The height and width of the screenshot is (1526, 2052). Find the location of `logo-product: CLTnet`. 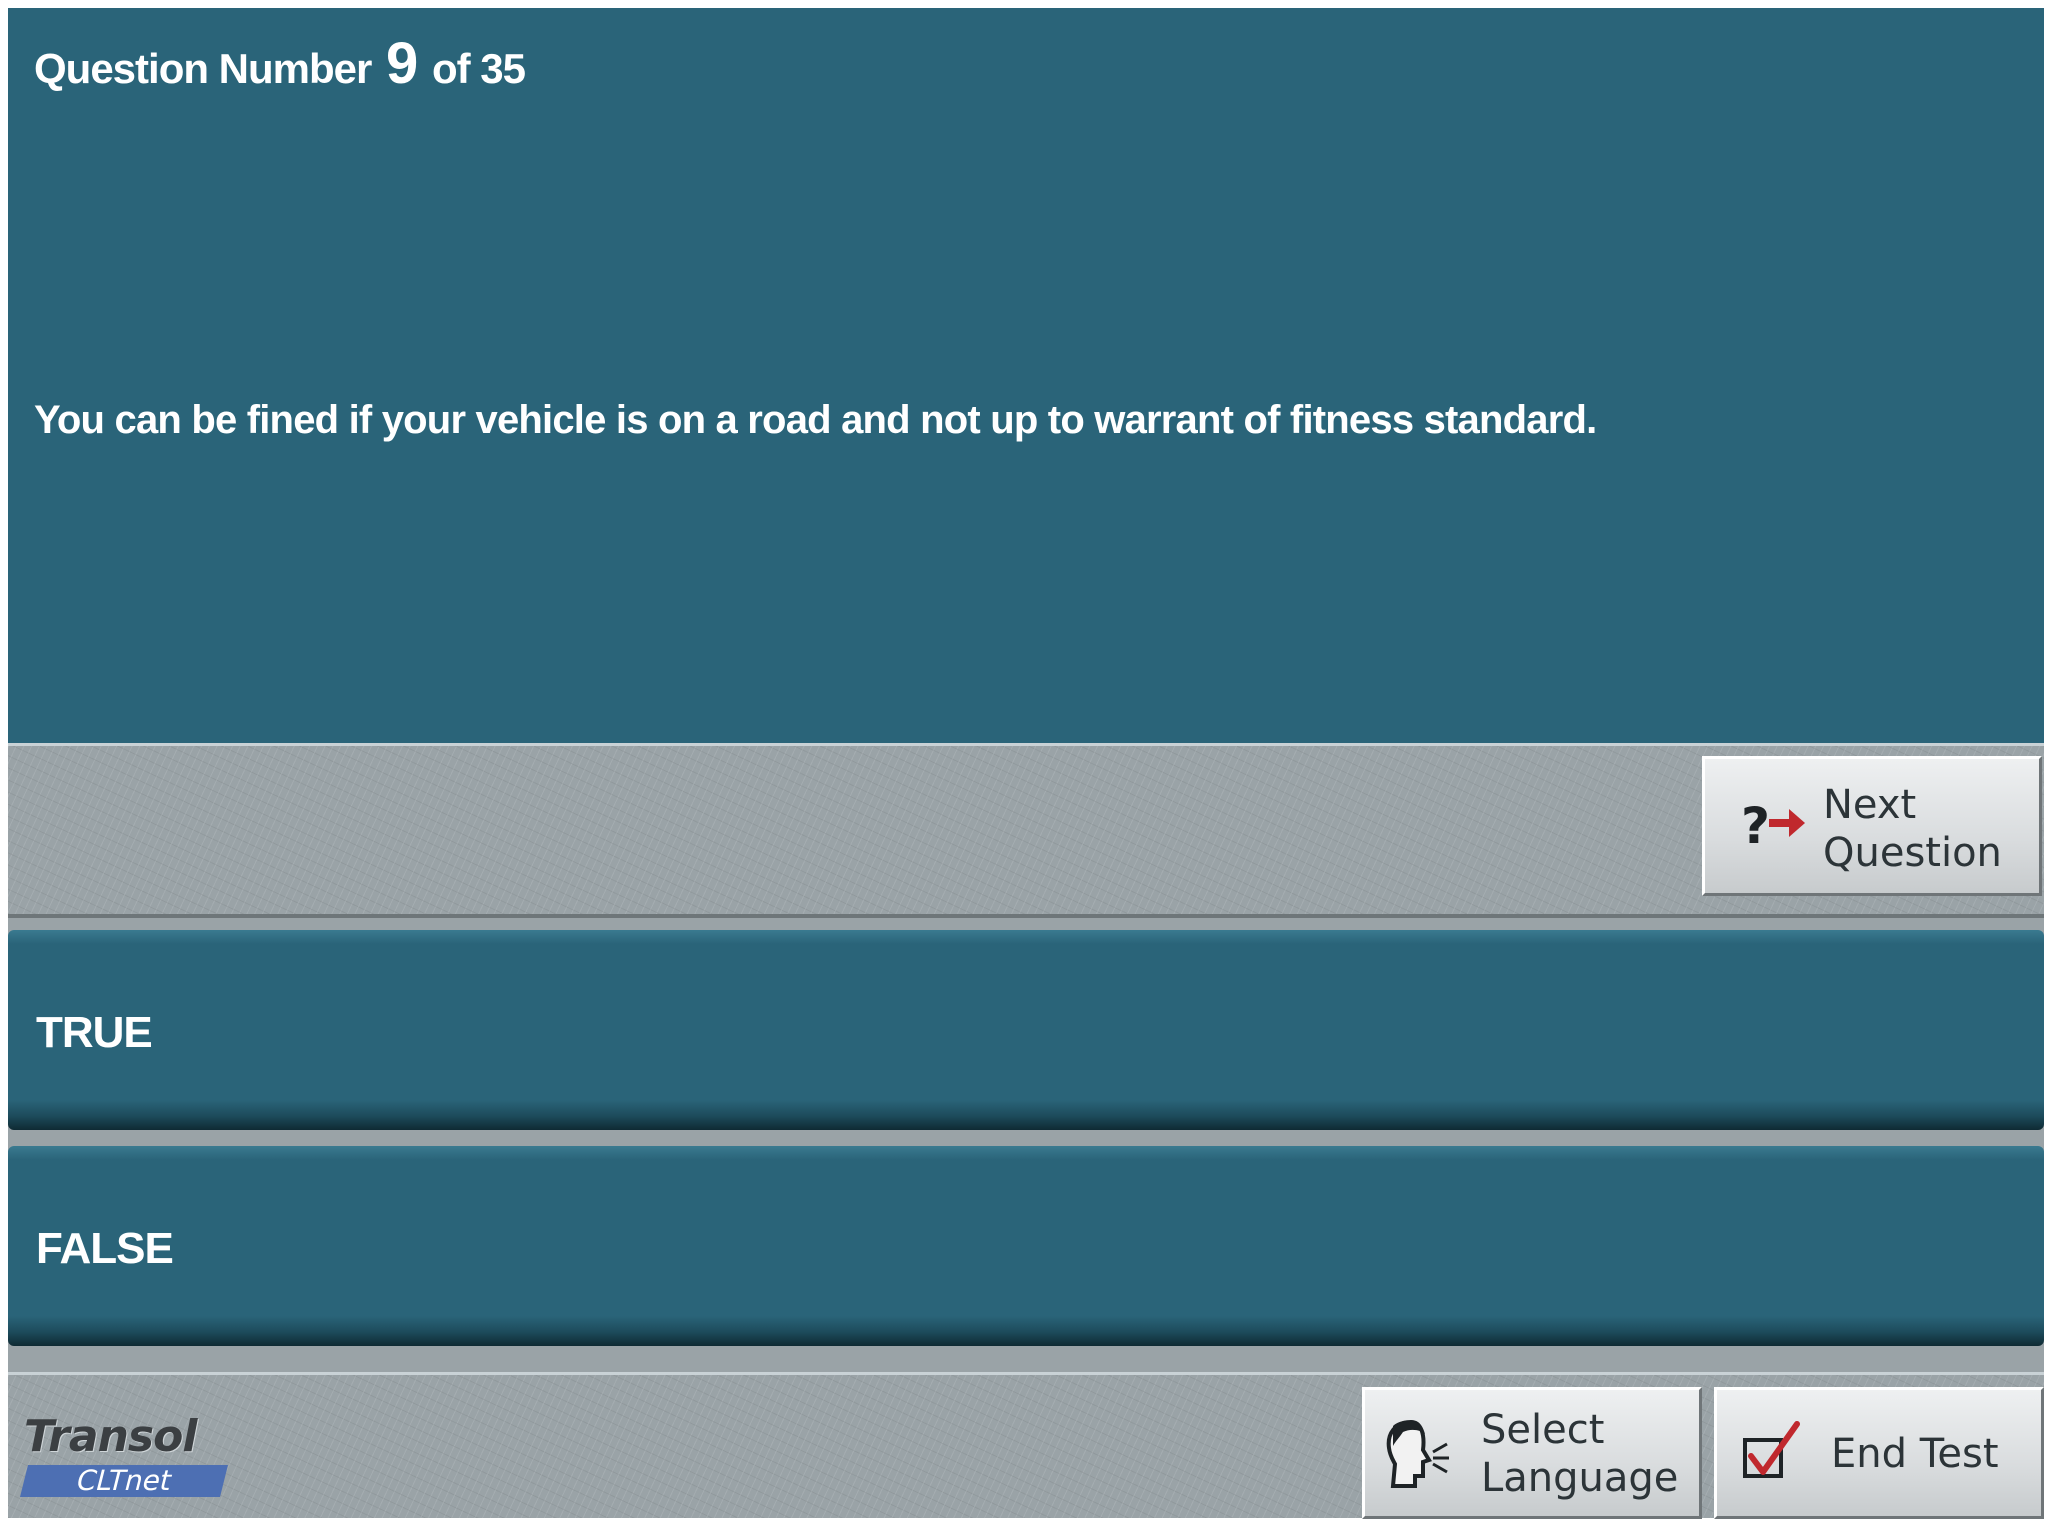

logo-product: CLTnet is located at coordinates (124, 1480).